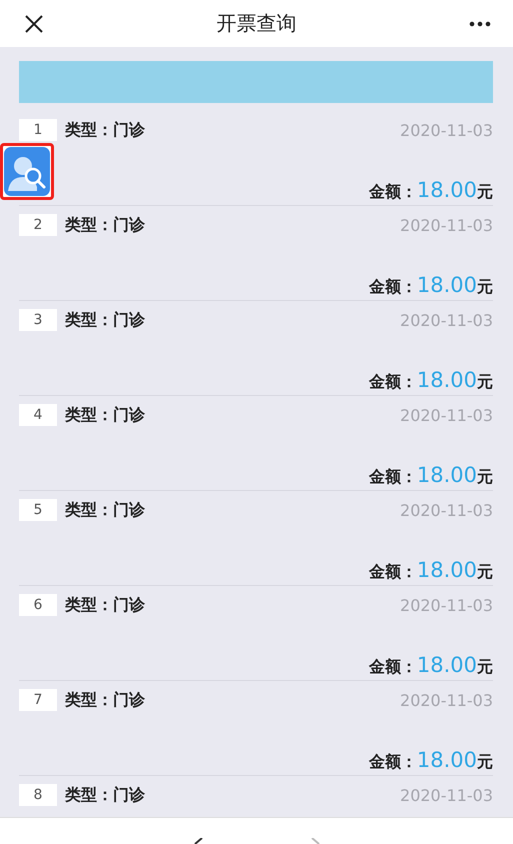 The height and width of the screenshot is (844, 513). I want to click on row-number: 7, so click(38, 700).